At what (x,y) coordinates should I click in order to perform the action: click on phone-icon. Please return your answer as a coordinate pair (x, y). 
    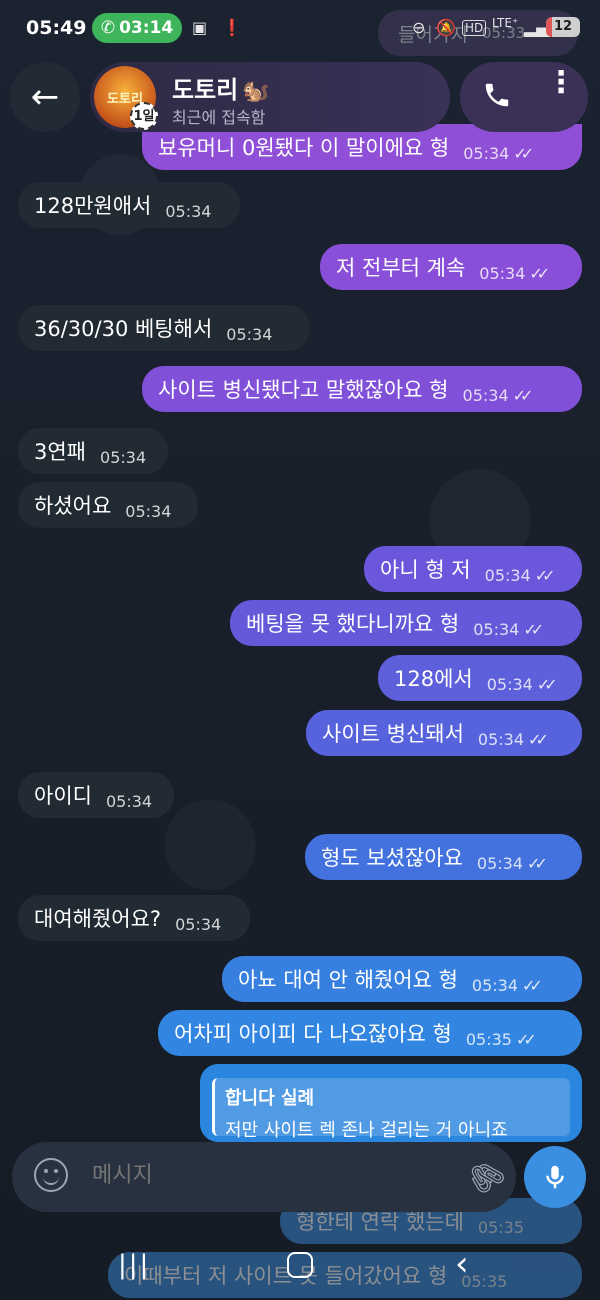
    Looking at the image, I should click on (497, 95).